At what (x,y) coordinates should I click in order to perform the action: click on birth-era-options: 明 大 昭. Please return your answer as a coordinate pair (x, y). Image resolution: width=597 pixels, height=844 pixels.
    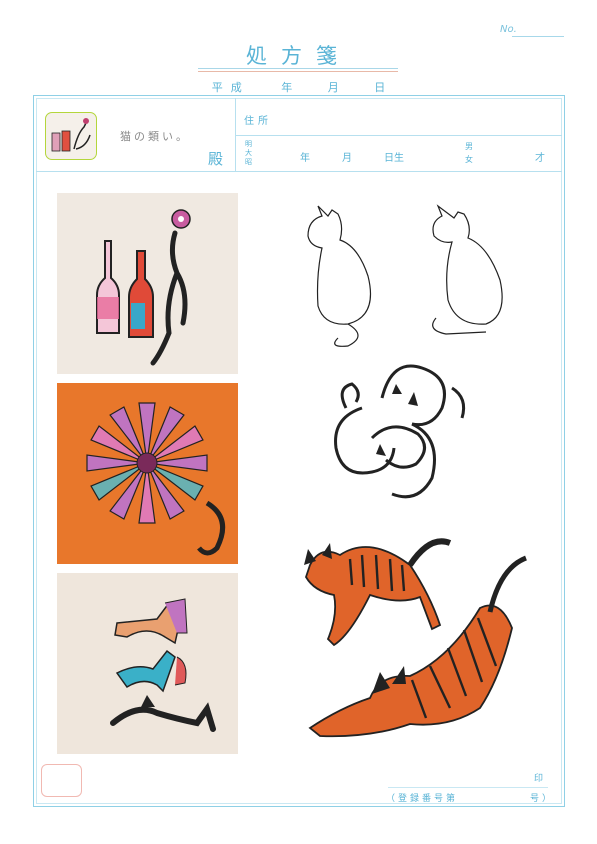
    Looking at the image, I should click on (248, 153).